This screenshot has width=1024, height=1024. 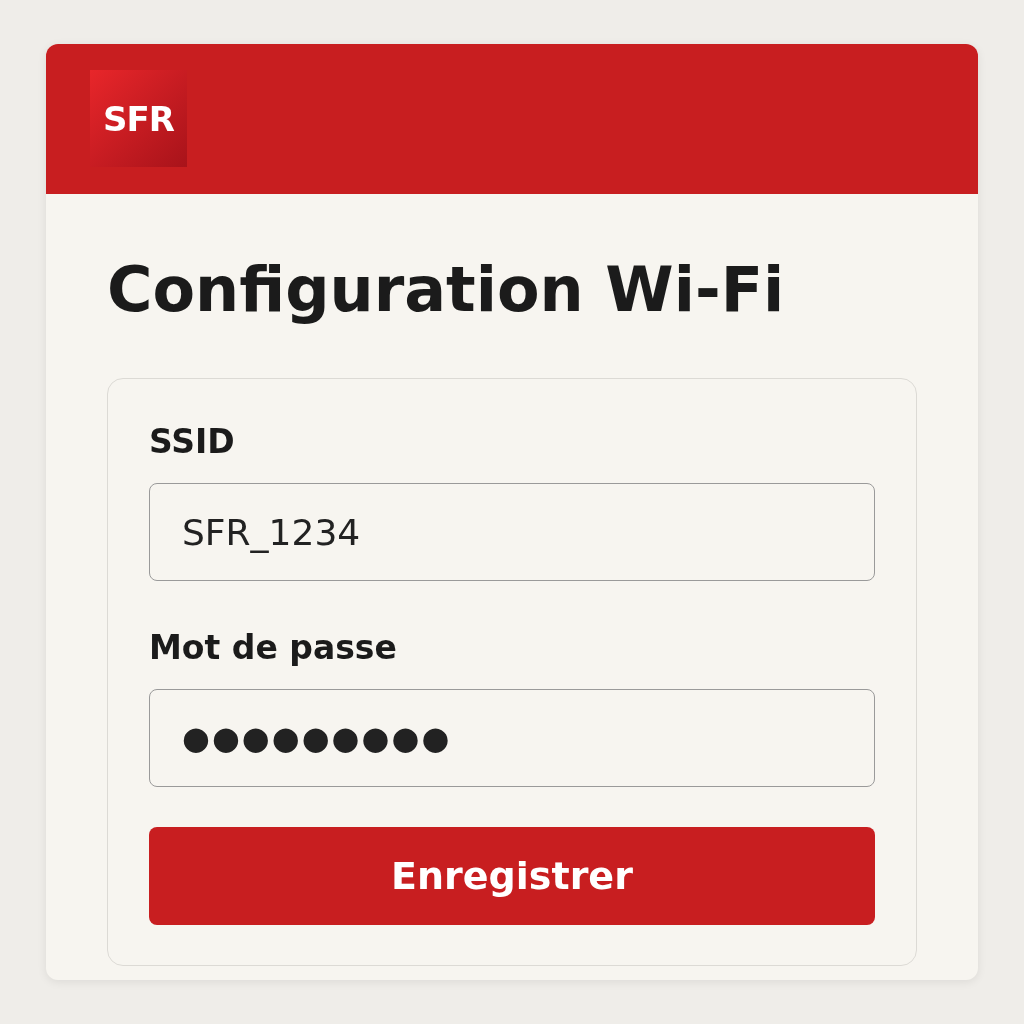 I want to click on logo: SFR, so click(x=138, y=118).